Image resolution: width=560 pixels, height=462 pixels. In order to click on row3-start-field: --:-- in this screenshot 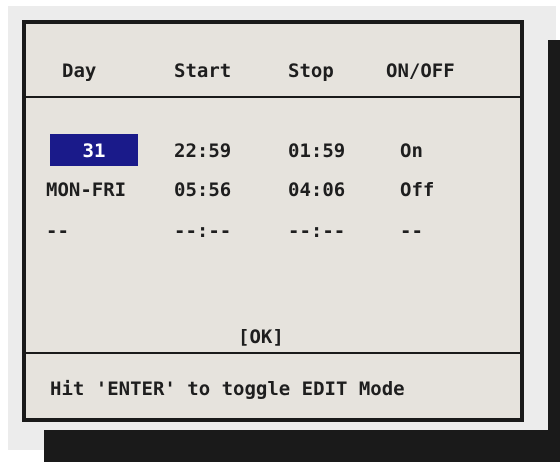, I will do `click(202, 231)`.